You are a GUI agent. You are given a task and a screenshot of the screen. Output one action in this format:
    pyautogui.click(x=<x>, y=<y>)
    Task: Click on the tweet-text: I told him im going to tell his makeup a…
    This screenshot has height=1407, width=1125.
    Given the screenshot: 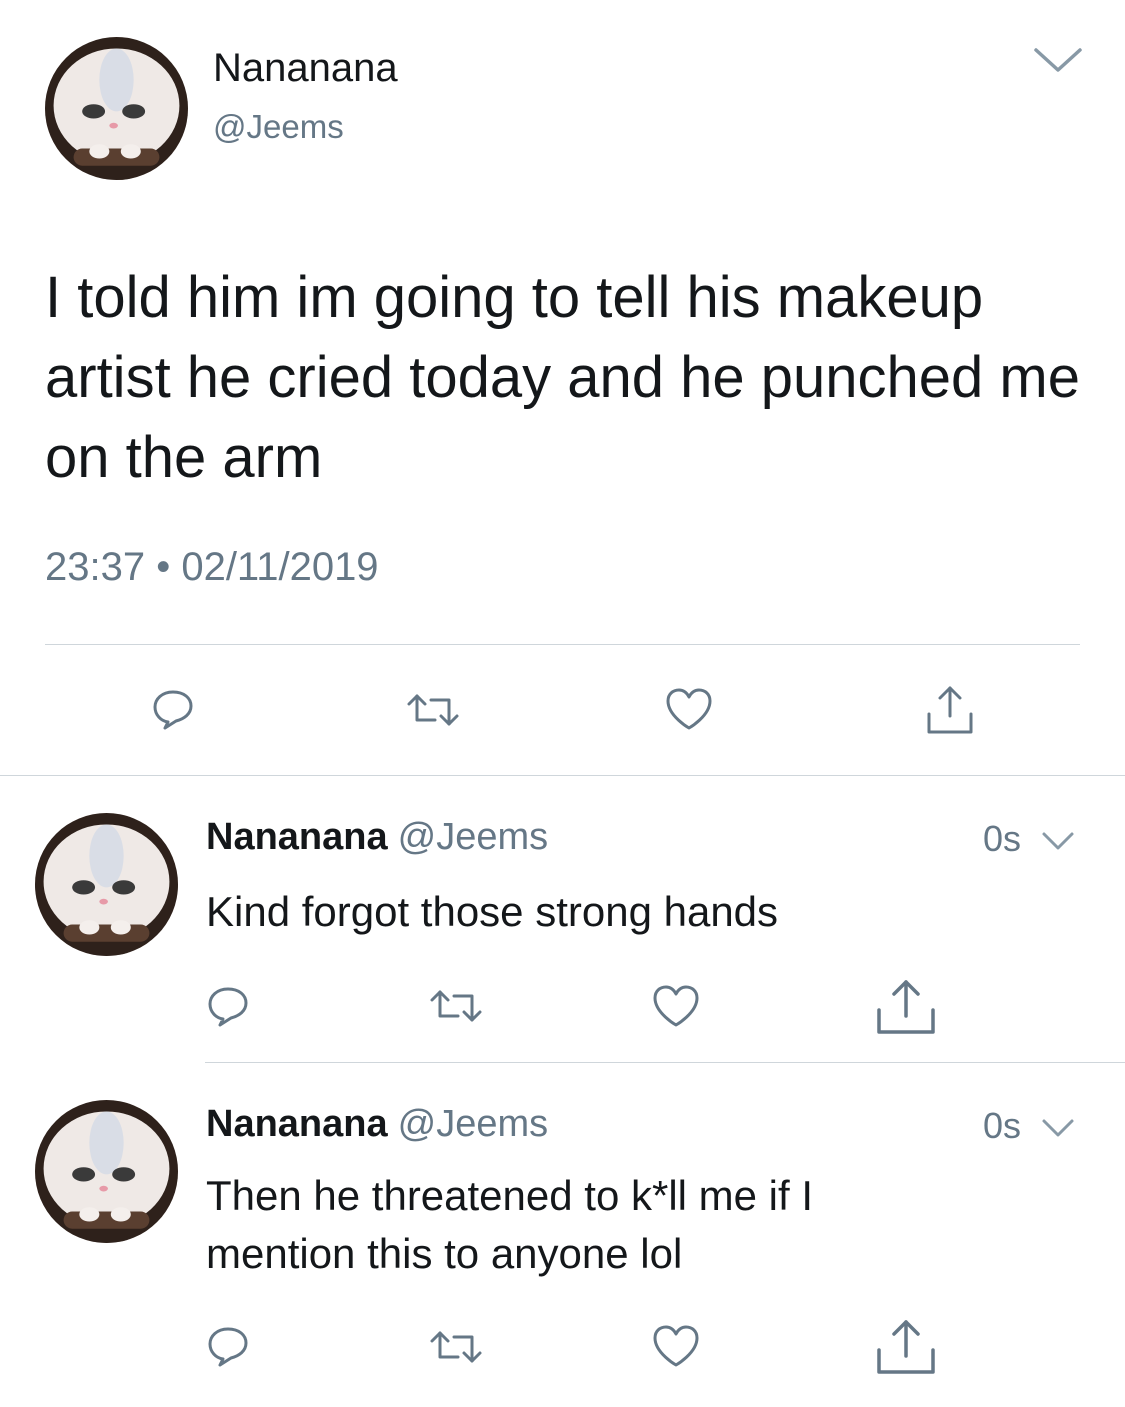 What is the action you would take?
    pyautogui.click(x=562, y=377)
    